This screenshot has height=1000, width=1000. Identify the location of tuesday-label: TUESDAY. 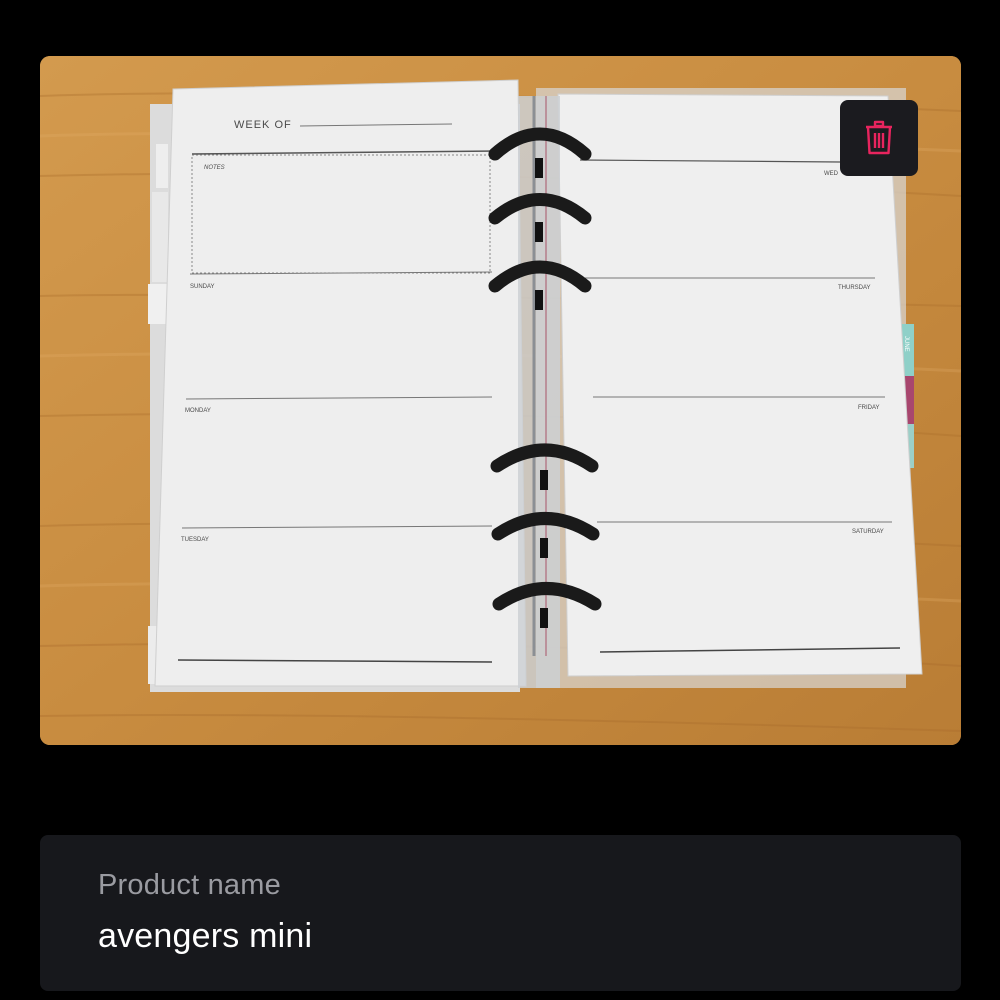
(195, 540).